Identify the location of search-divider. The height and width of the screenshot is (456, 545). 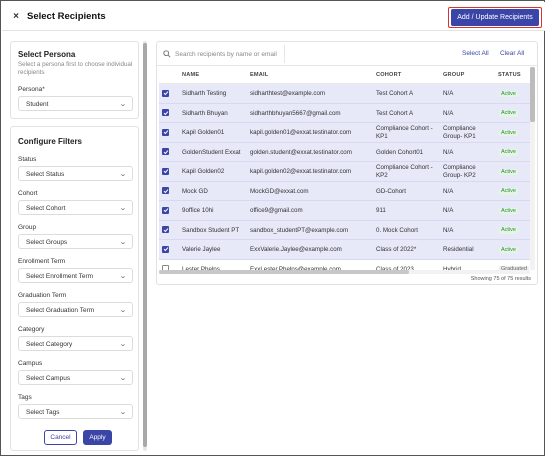
(284, 54).